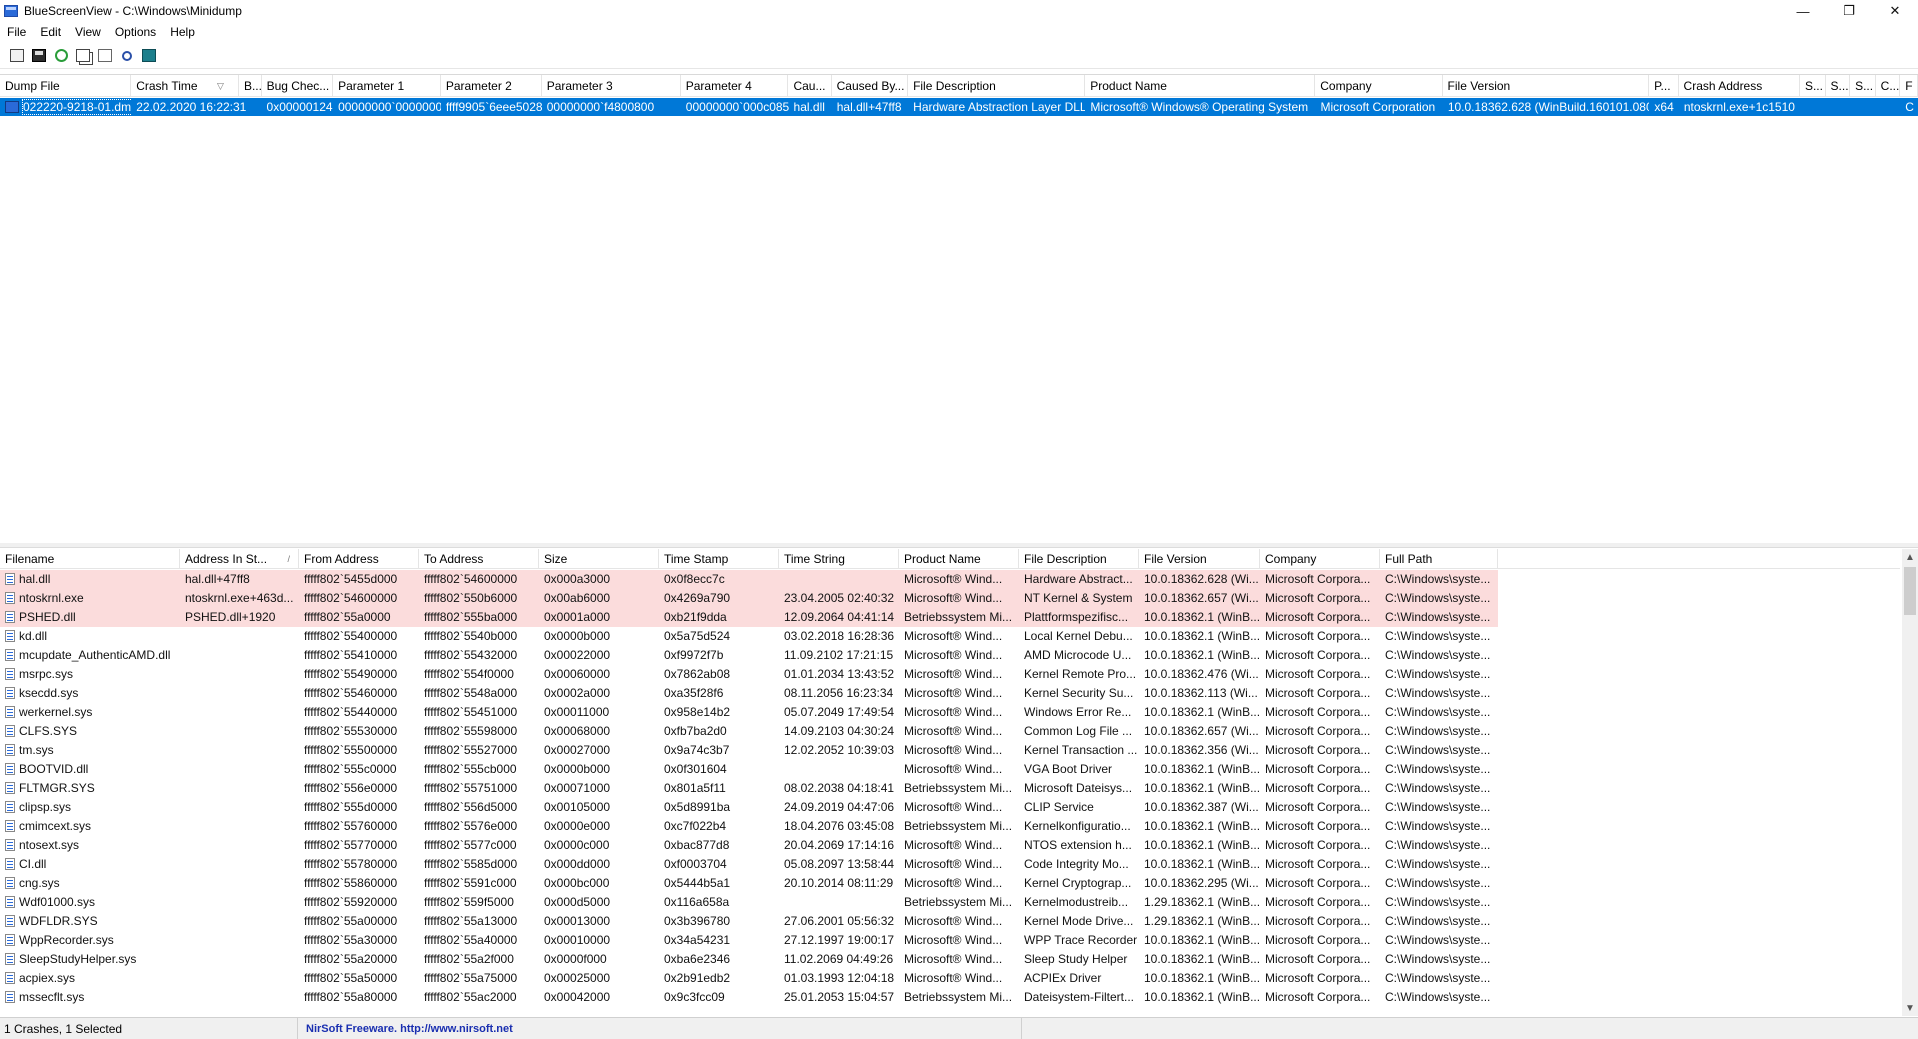 The image size is (1918, 1039). Describe the element at coordinates (16, 32) in the screenshot. I see `menu-file: File` at that location.